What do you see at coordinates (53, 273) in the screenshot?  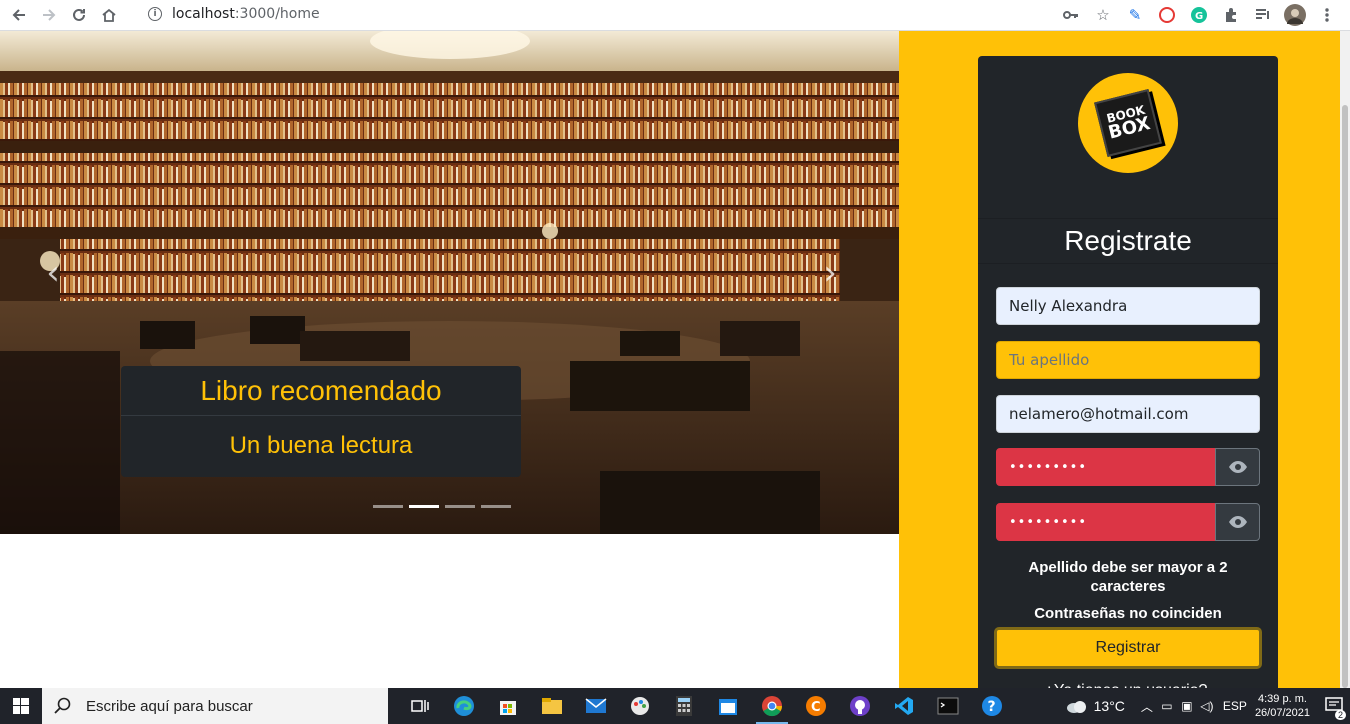 I see `carousel-prev-button: ‹` at bounding box center [53, 273].